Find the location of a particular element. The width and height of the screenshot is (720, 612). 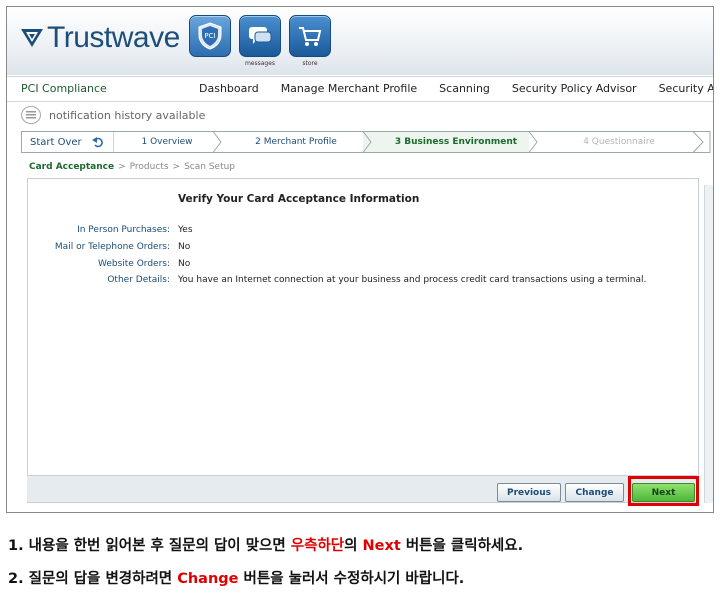

messages-button: messages is located at coordinates (260, 45).